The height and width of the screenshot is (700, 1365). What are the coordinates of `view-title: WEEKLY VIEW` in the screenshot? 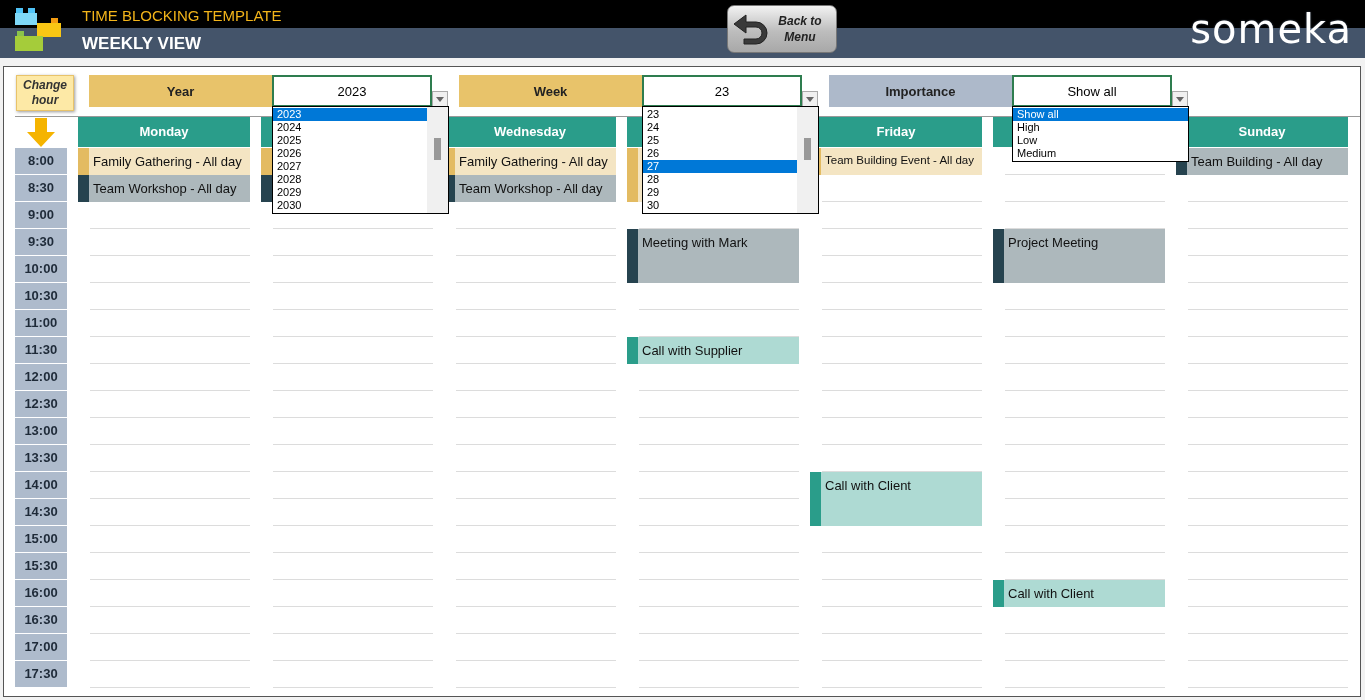 It's located at (142, 44).